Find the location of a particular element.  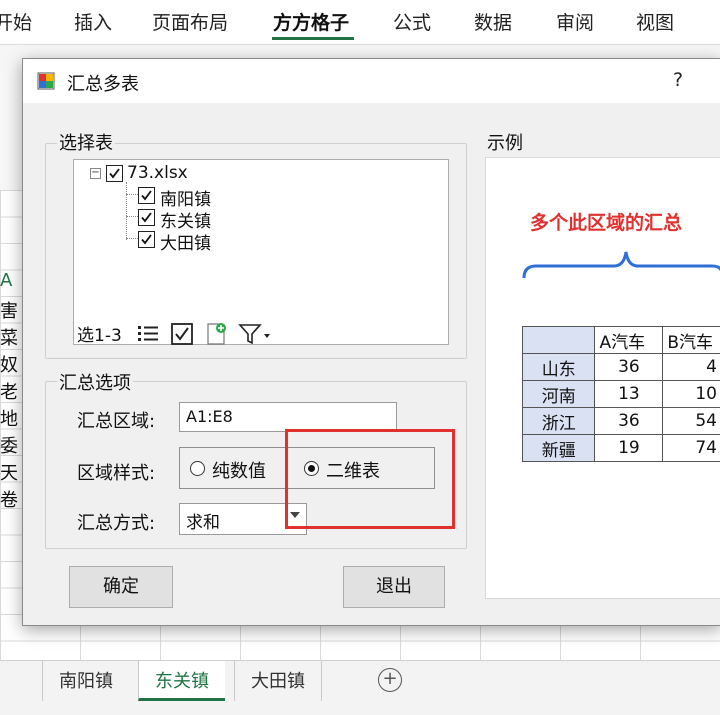

sheet-tab-nanyang: 南阳镇 is located at coordinates (85, 681).